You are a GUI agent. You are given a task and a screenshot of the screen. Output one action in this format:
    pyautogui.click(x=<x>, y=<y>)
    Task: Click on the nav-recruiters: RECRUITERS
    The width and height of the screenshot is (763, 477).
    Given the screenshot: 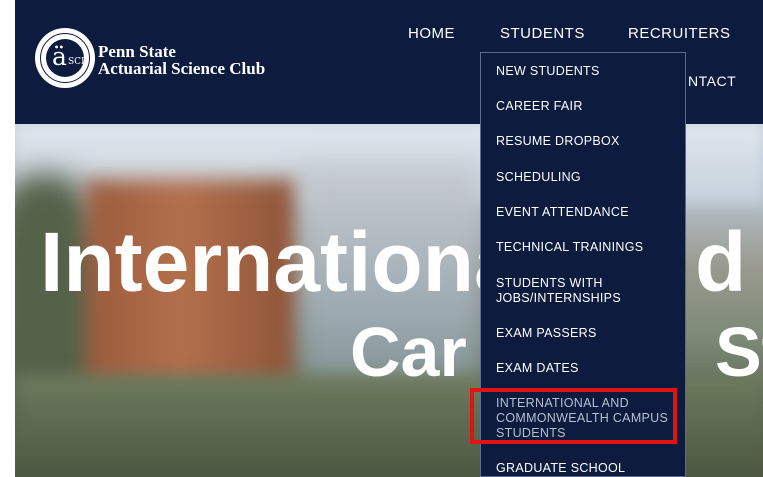 What is the action you would take?
    pyautogui.click(x=679, y=34)
    